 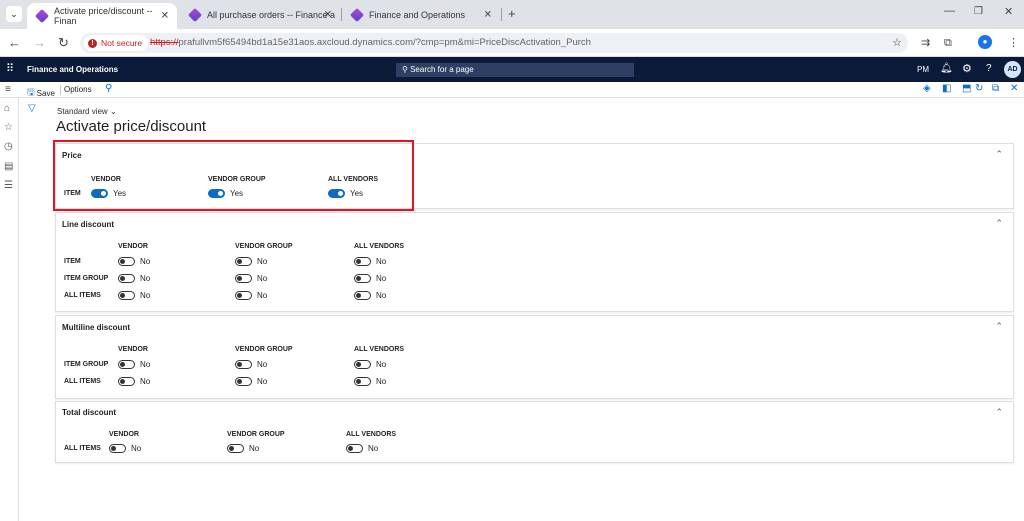 What do you see at coordinates (978, 11) in the screenshot?
I see `restore-icon: ❐` at bounding box center [978, 11].